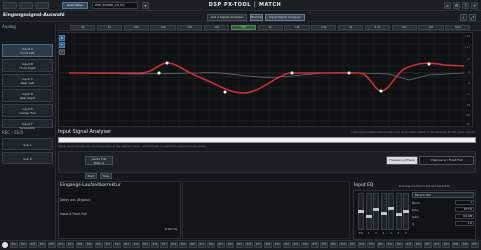 The width and height of the screenshot is (481, 250). Describe the element at coordinates (83, 27) in the screenshot. I see `channel-cell: 40` at that location.